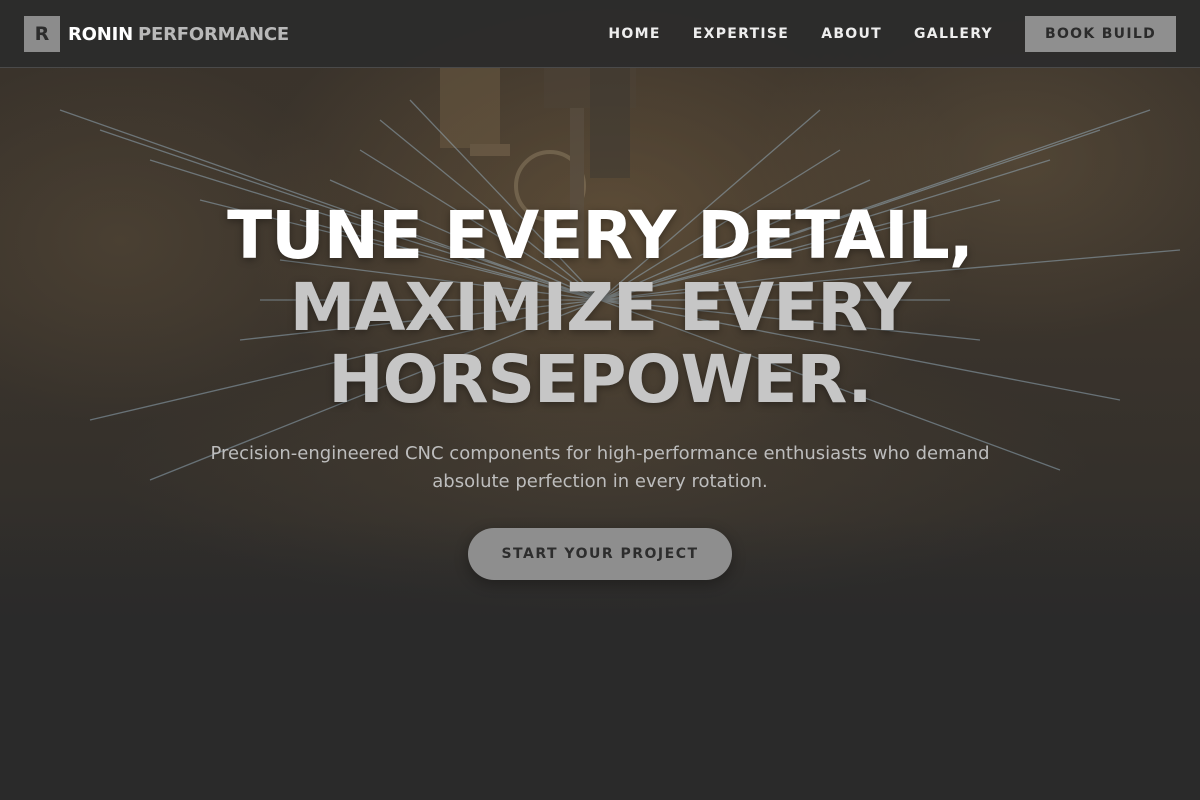  Describe the element at coordinates (100, 34) in the screenshot. I see `brand-name-strong: RONIN` at that location.